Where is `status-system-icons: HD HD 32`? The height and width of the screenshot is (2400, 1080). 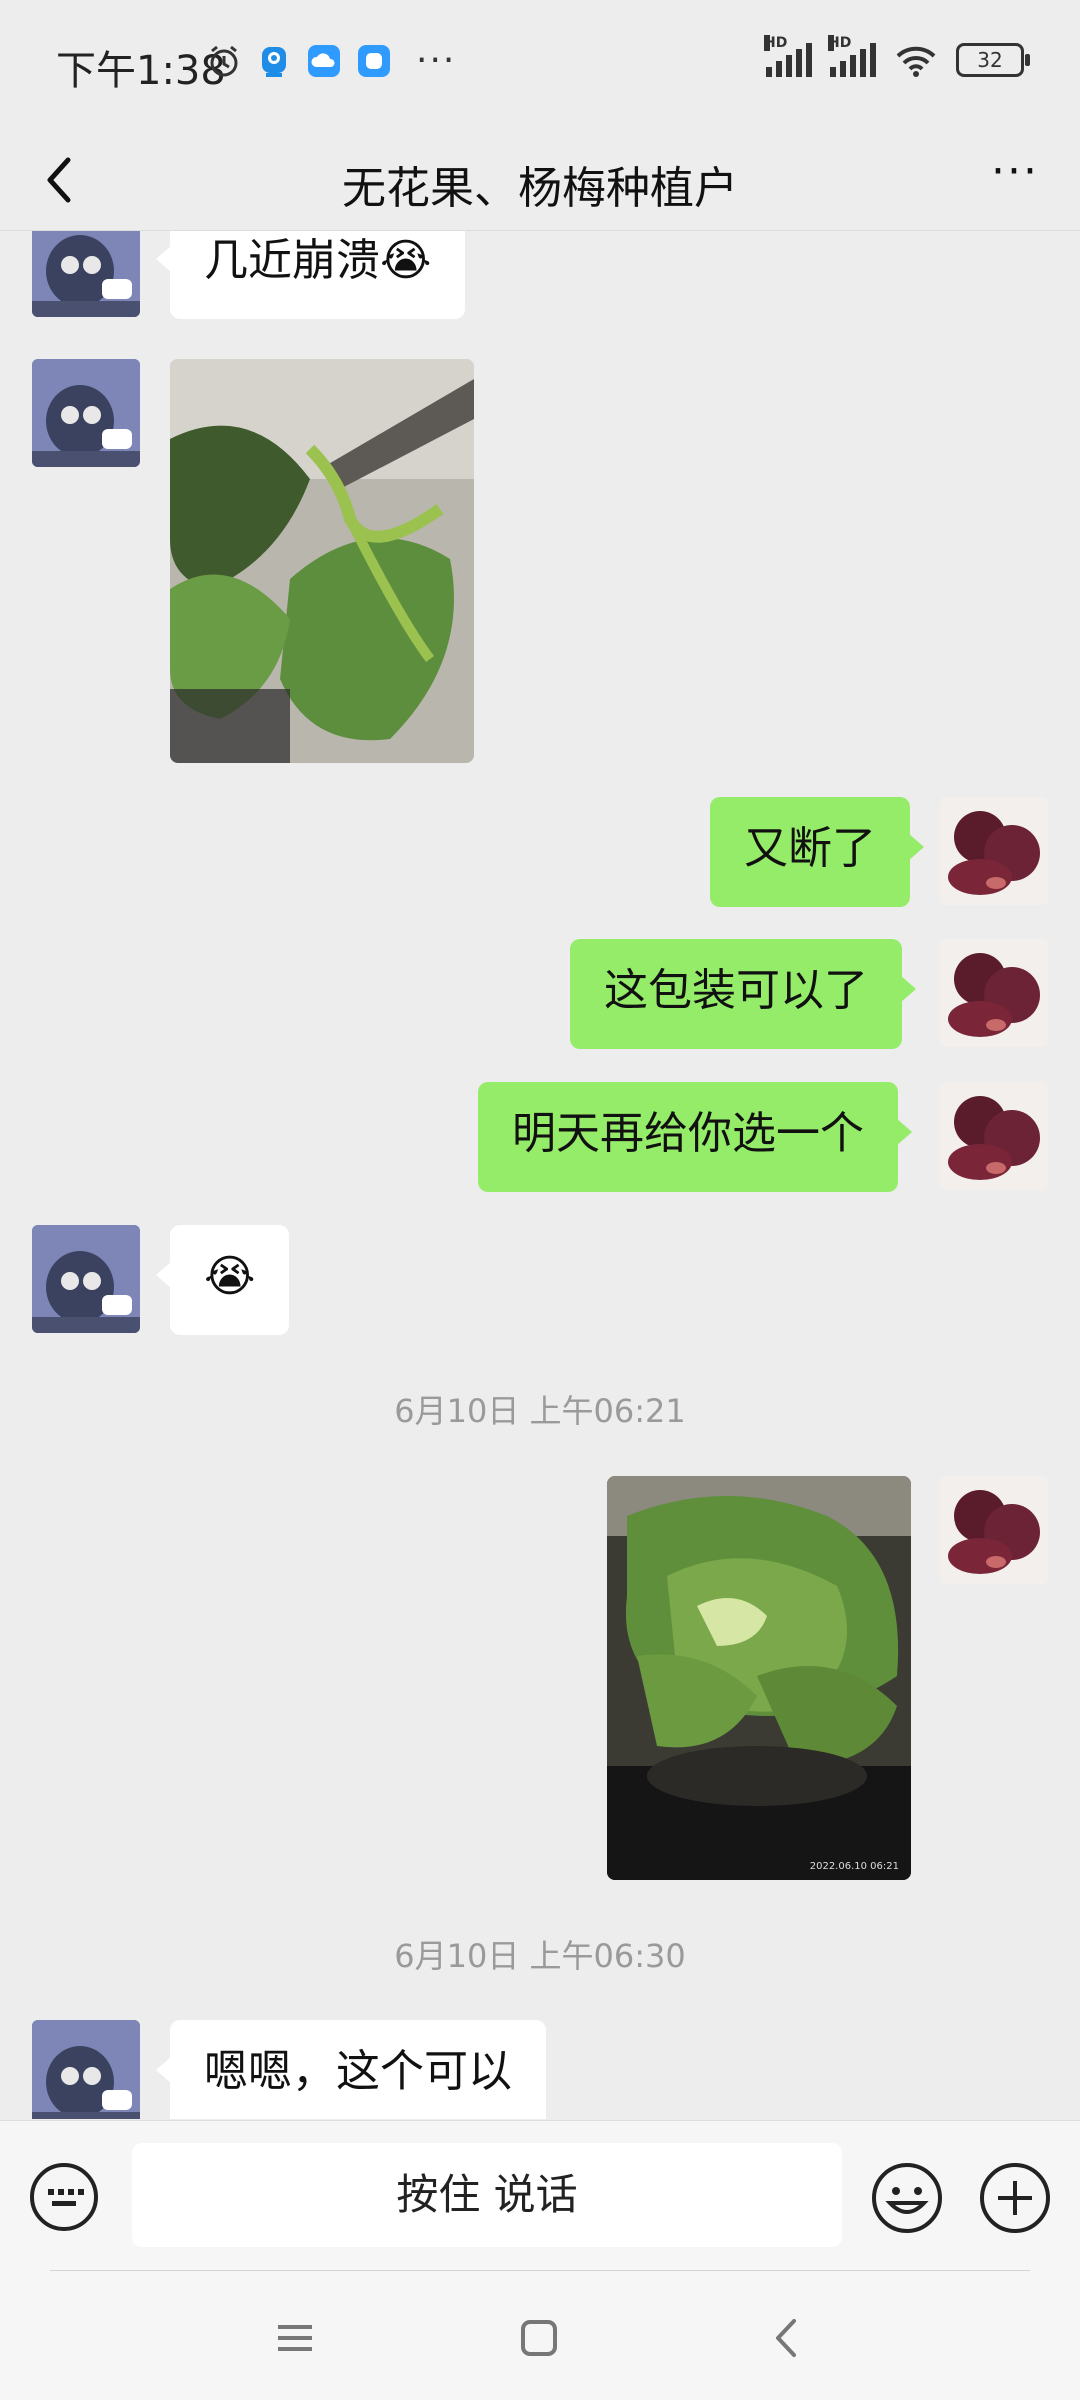
status-system-icons: HD HD 32 is located at coordinates (897, 56).